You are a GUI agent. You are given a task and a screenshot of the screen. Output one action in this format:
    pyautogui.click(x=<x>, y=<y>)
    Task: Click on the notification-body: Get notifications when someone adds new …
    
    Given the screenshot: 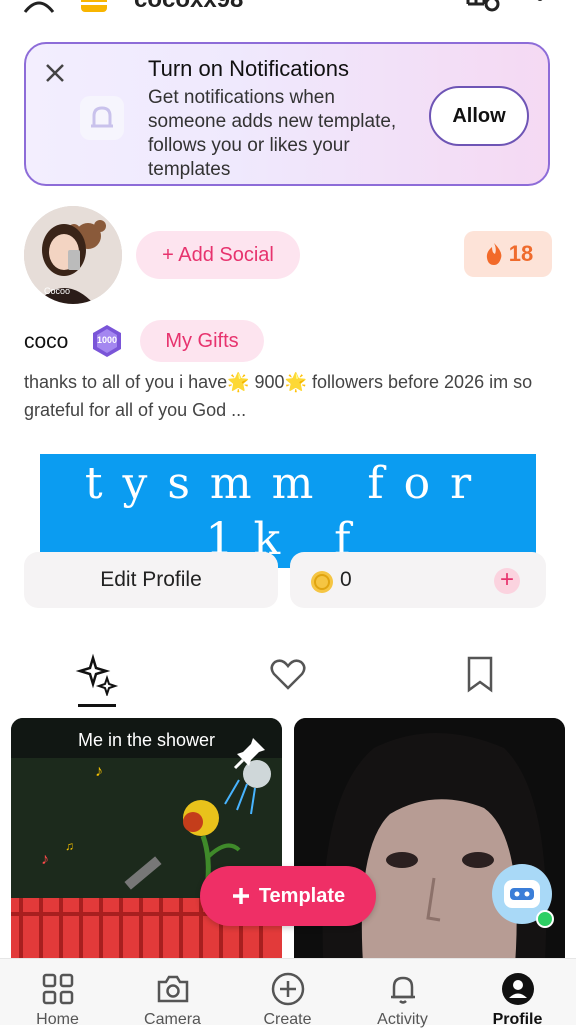 What is the action you would take?
    pyautogui.click(x=272, y=133)
    